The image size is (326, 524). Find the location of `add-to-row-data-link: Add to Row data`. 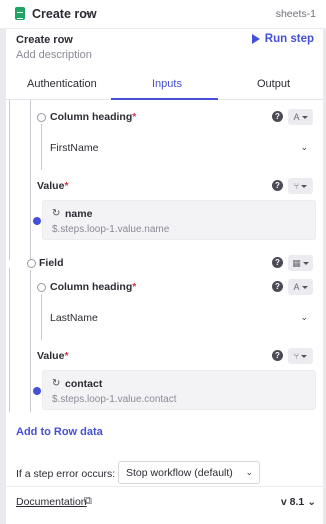

add-to-row-data-link: Add to Row data is located at coordinates (59, 432).